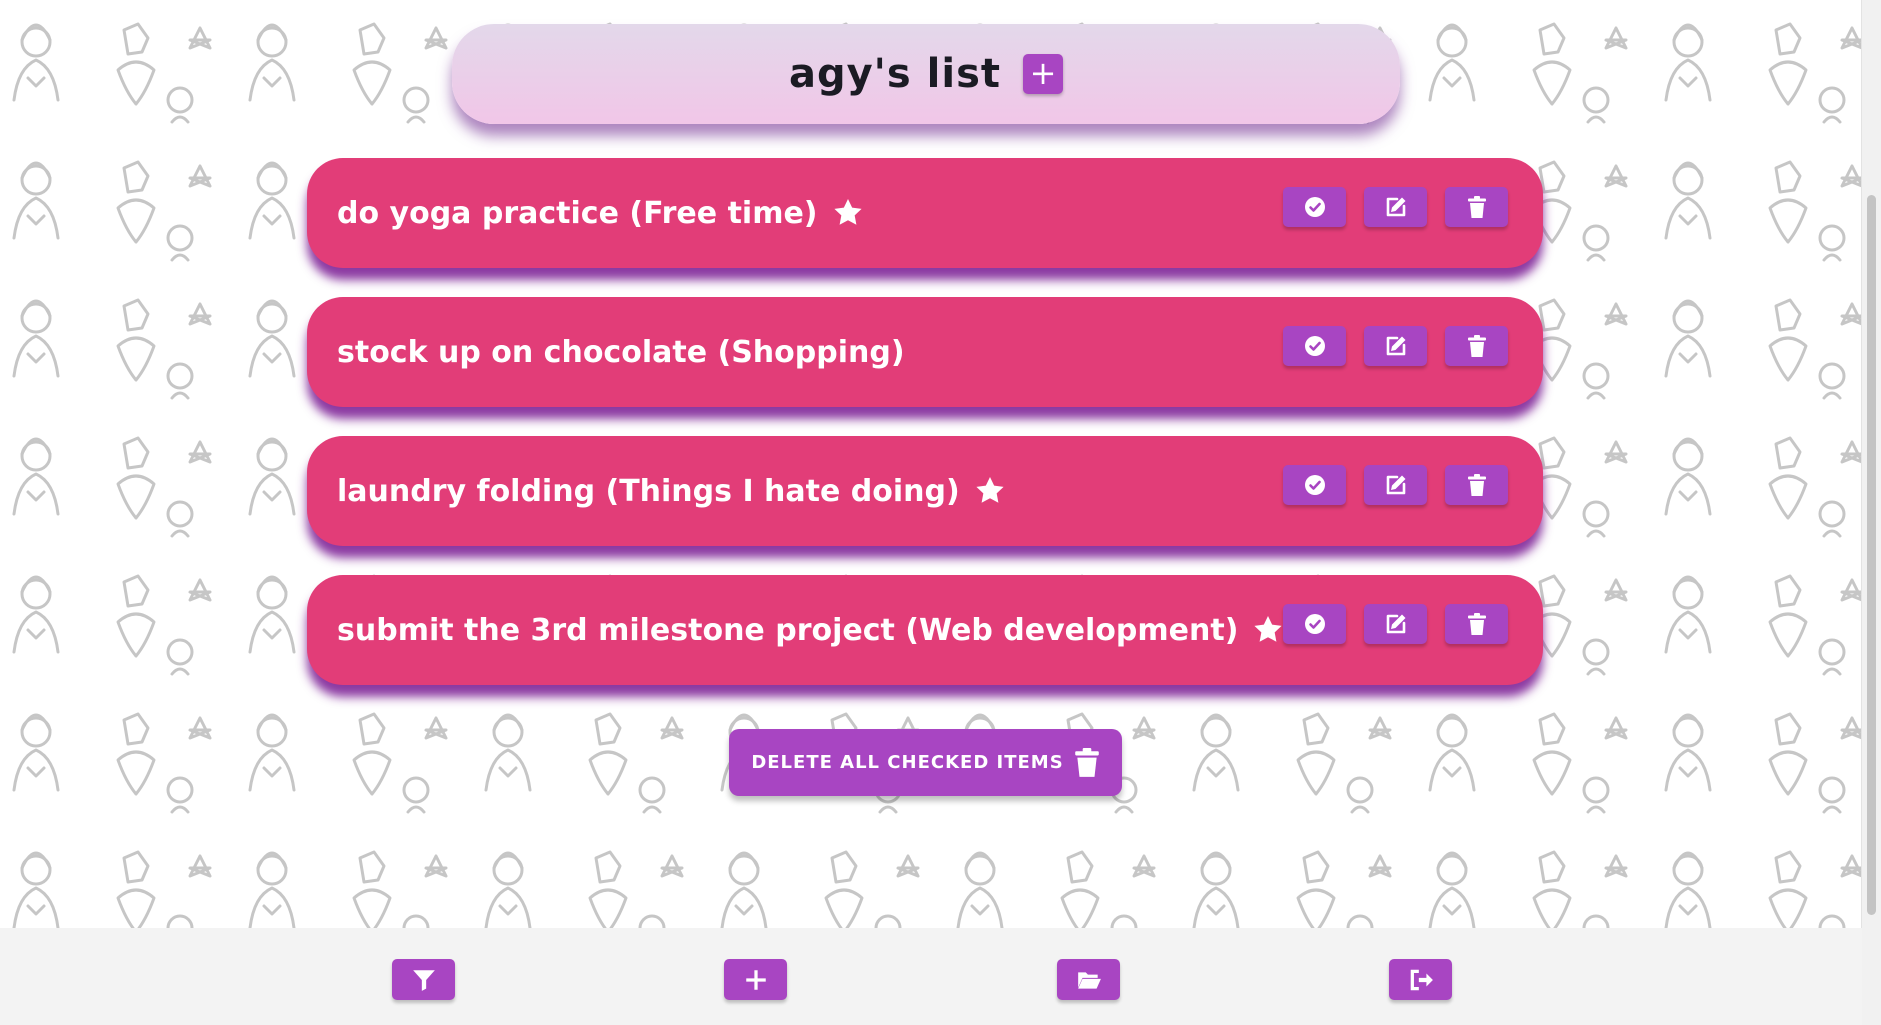 The height and width of the screenshot is (1025, 1881). I want to click on logout-button, so click(1420, 979).